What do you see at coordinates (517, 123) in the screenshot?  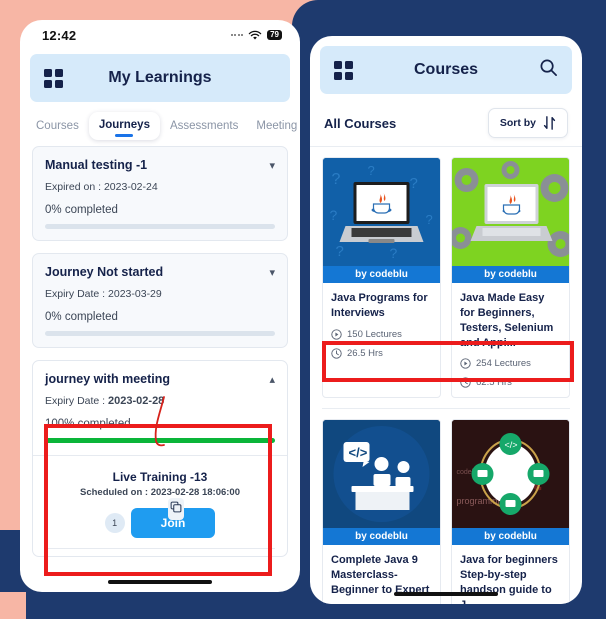 I see `sort-by-label: Sort by` at bounding box center [517, 123].